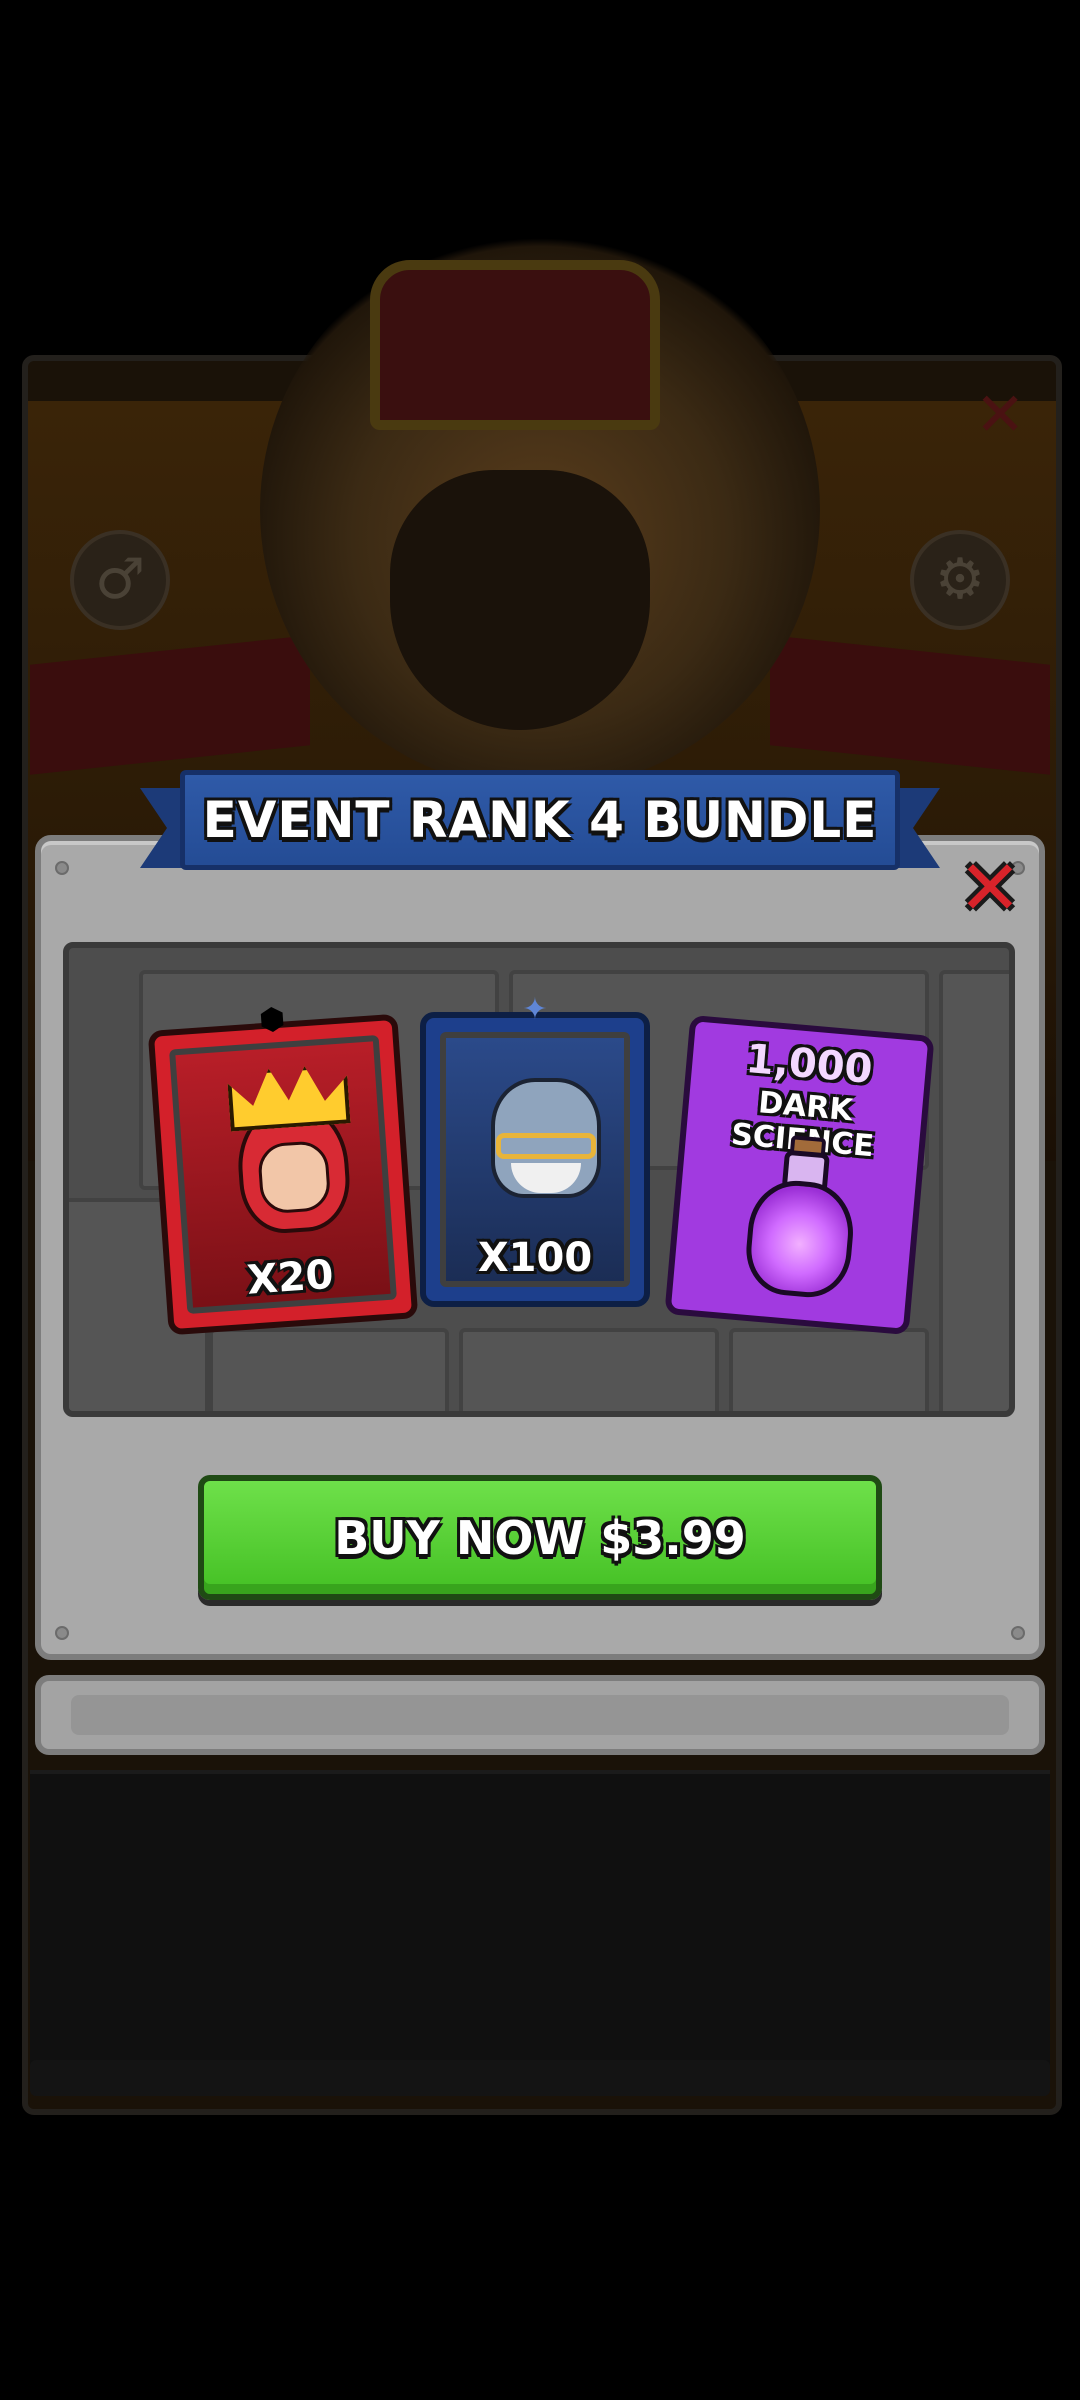 Image resolution: width=1080 pixels, height=2400 pixels. I want to click on robot-hero-quantity: X100, so click(535, 1258).